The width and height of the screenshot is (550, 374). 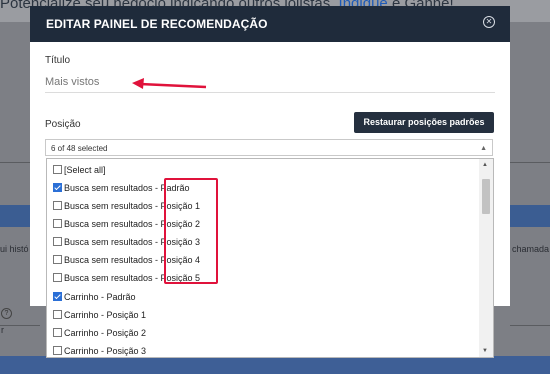 What do you see at coordinates (6, 313) in the screenshot?
I see `help-icon: ?` at bounding box center [6, 313].